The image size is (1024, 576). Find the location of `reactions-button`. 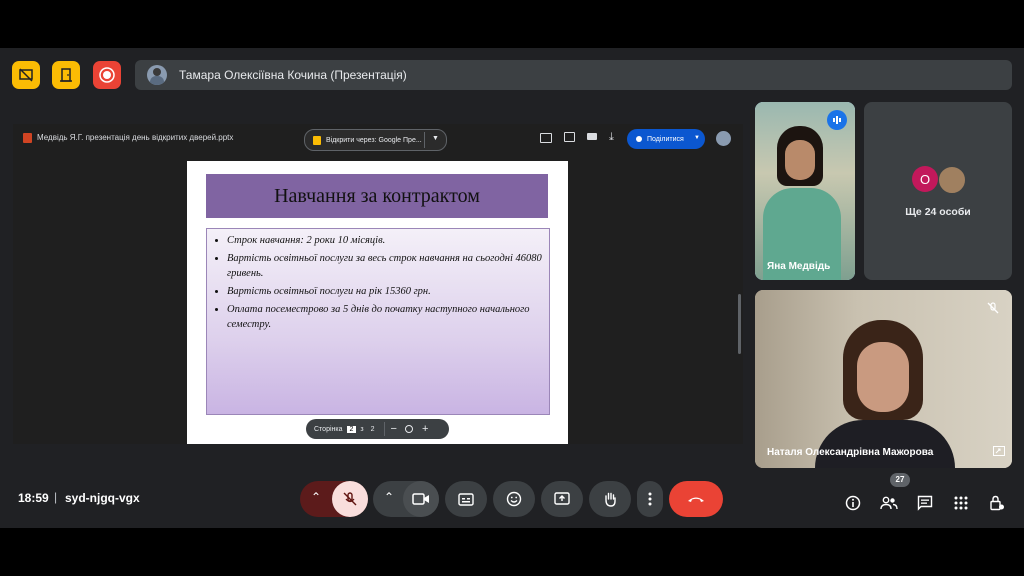

reactions-button is located at coordinates (514, 499).